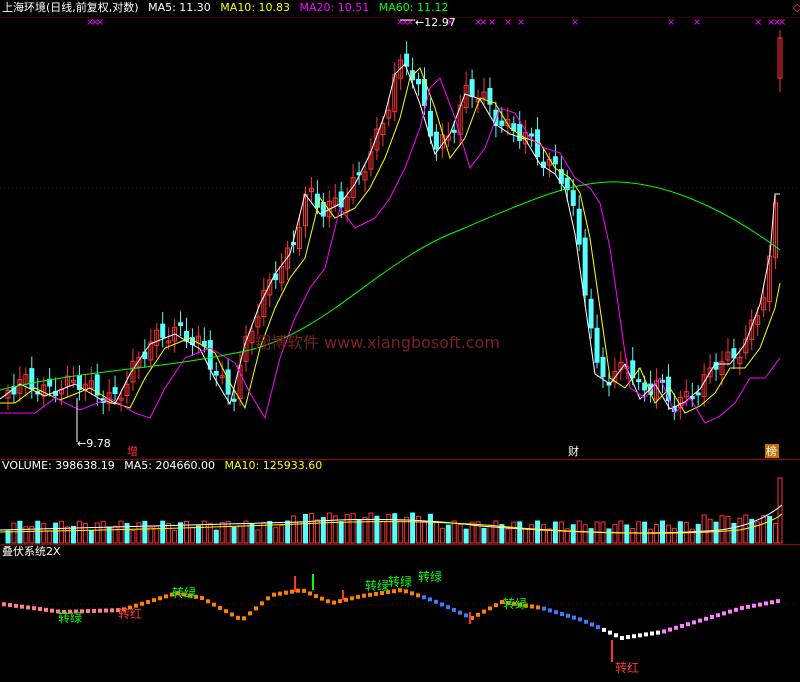 This screenshot has height=682, width=800. I want to click on volume-indicator: VOLUME: 398638.19, so click(58, 465).